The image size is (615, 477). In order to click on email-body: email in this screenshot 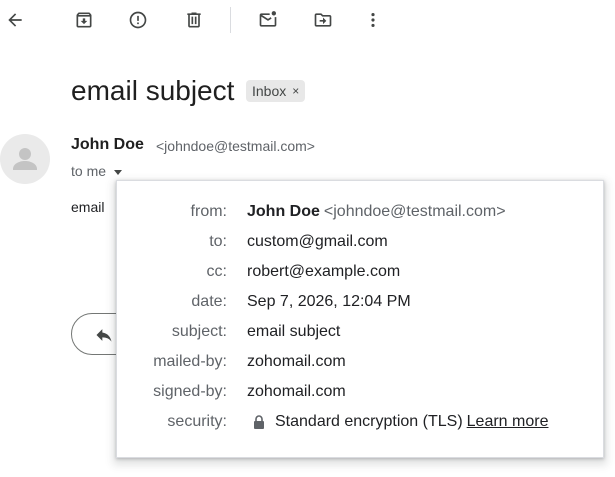, I will do `click(88, 207)`.